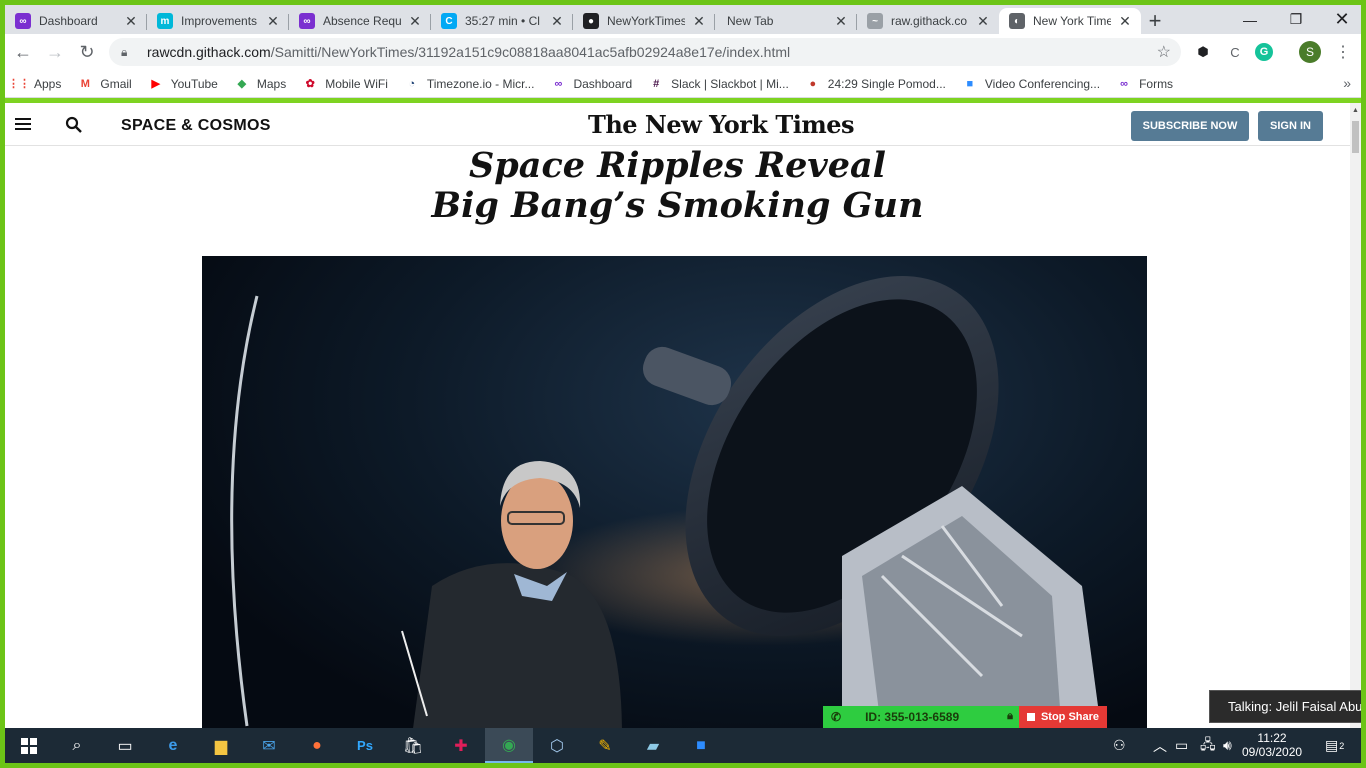 This screenshot has width=1366, height=768. I want to click on tab-title: NewYorkTimes, so click(646, 21).